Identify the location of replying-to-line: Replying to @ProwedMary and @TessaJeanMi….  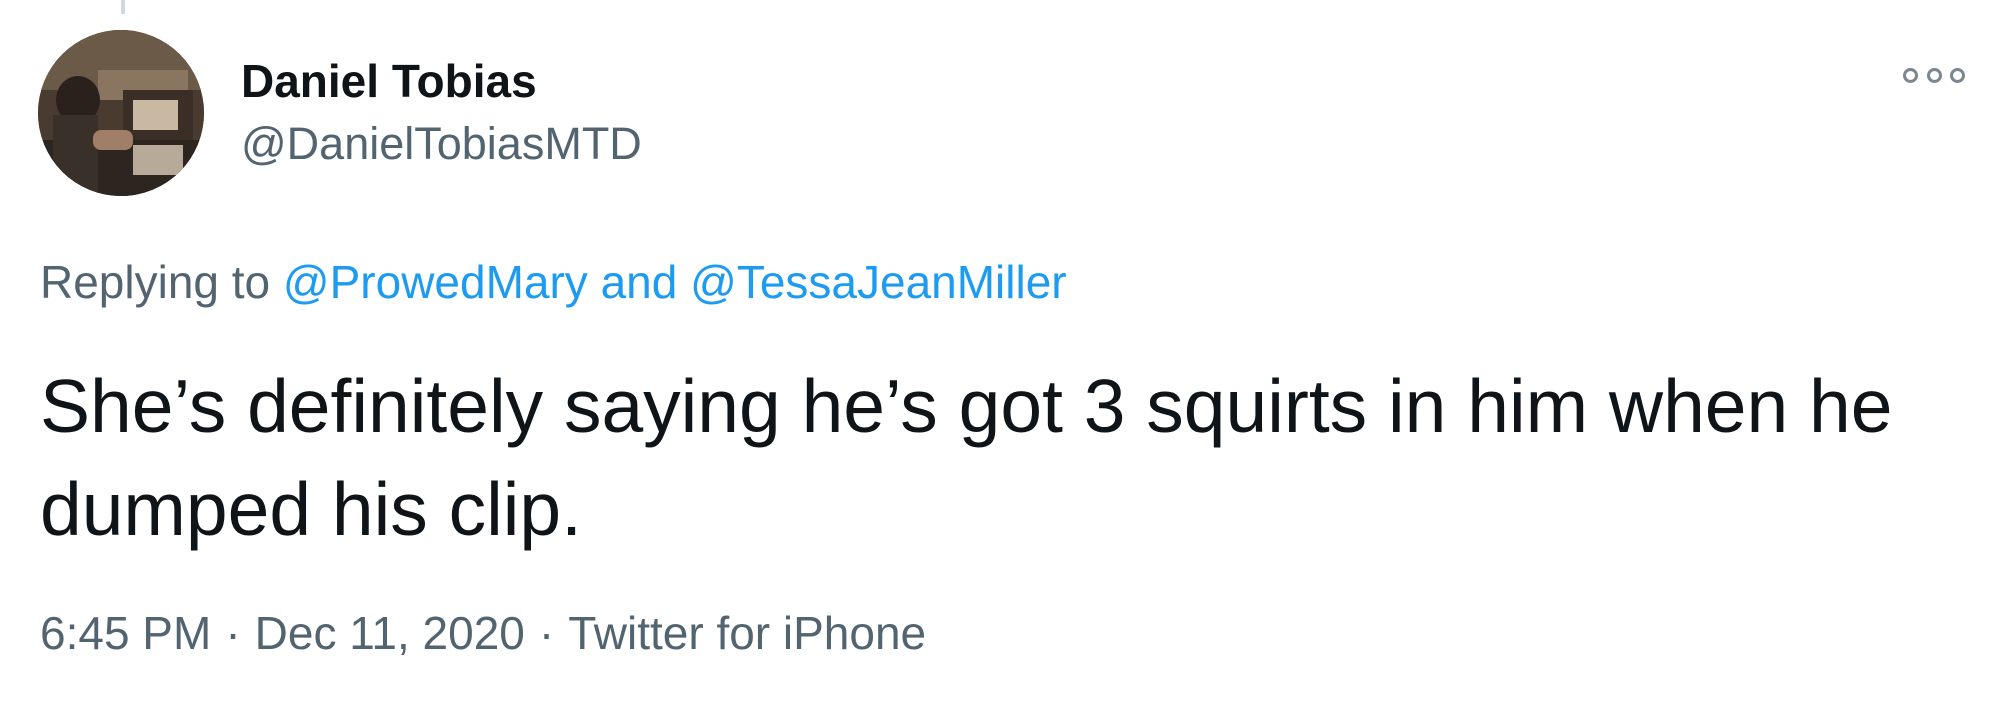
(553, 282).